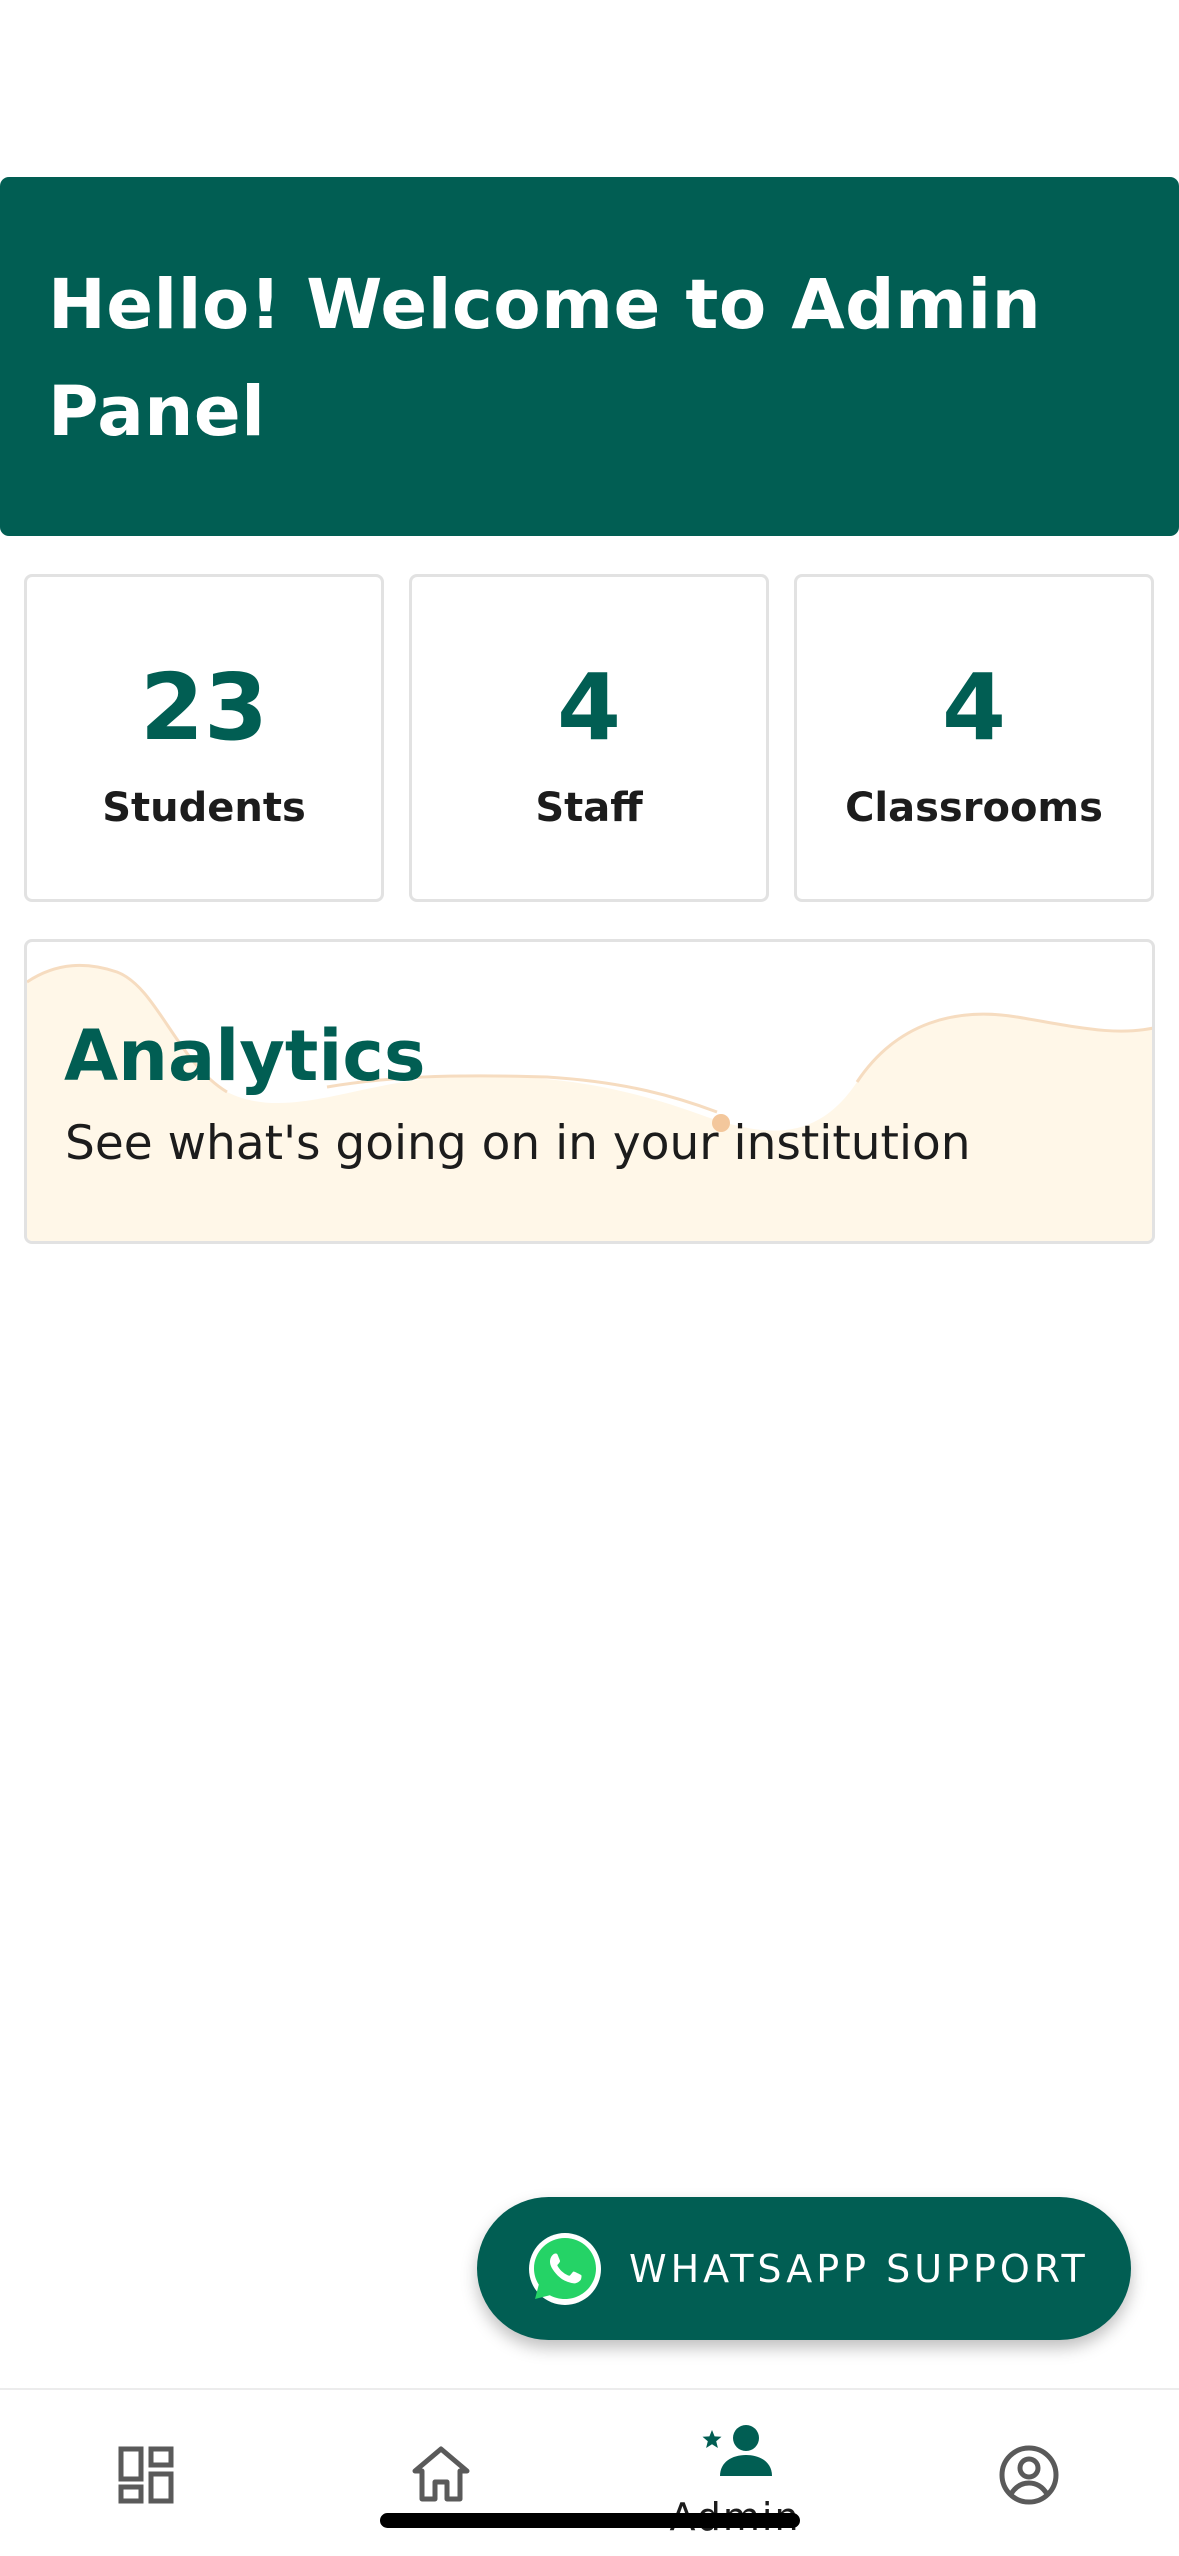 The height and width of the screenshot is (2556, 1179). What do you see at coordinates (518, 1143) in the screenshot?
I see `analytics-subtitle: See what's going on in your institution` at bounding box center [518, 1143].